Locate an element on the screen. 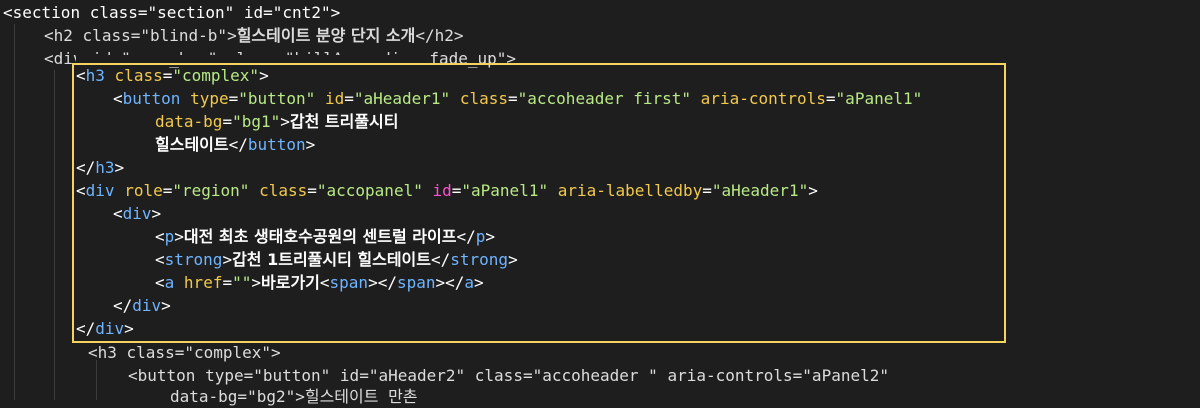 The height and width of the screenshot is (408, 1200). code-line: data-bg="bg1">갑천 트리풀시티 is located at coordinates (277, 121).